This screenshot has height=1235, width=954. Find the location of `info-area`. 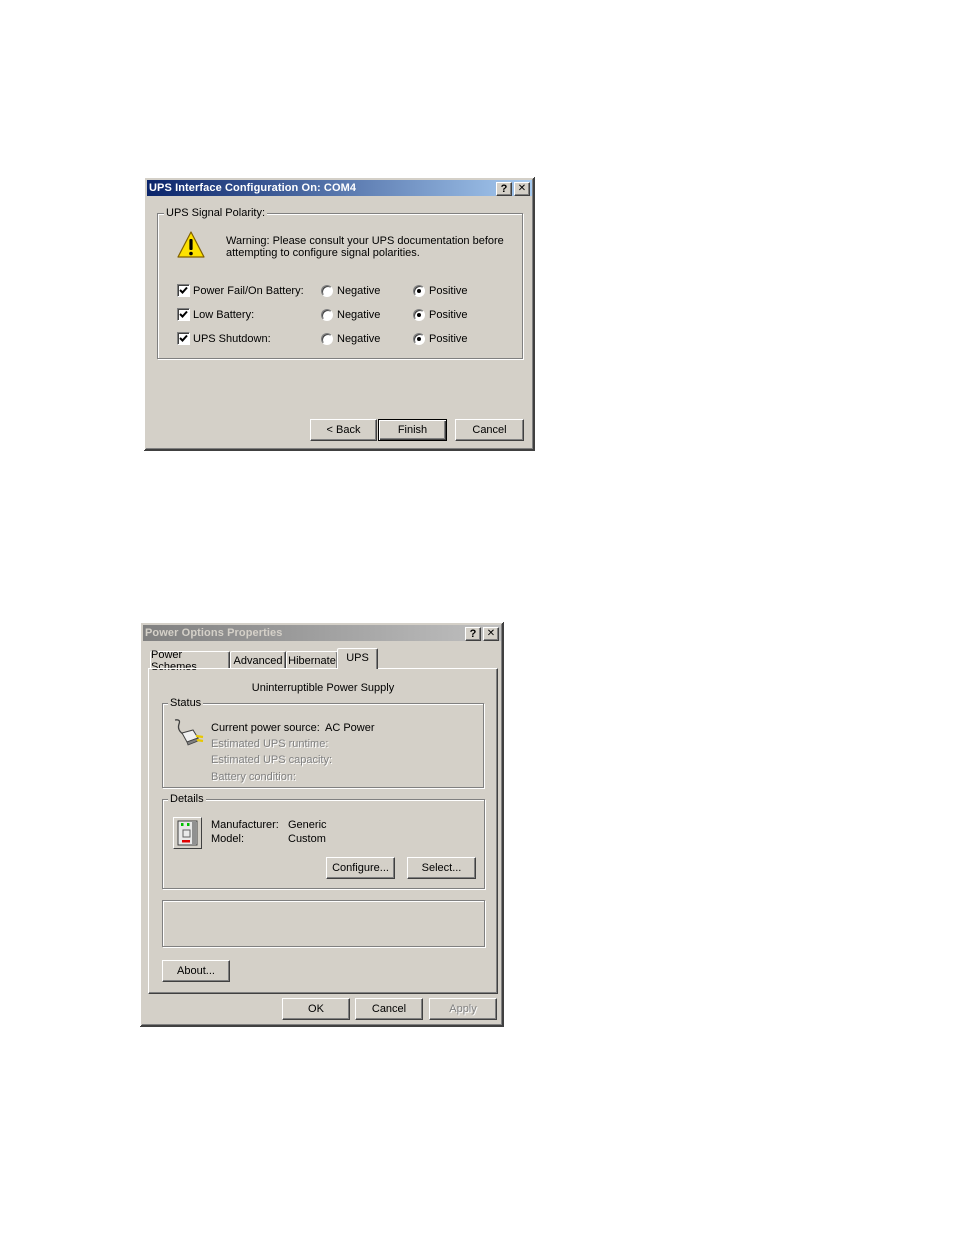

info-area is located at coordinates (323, 923).